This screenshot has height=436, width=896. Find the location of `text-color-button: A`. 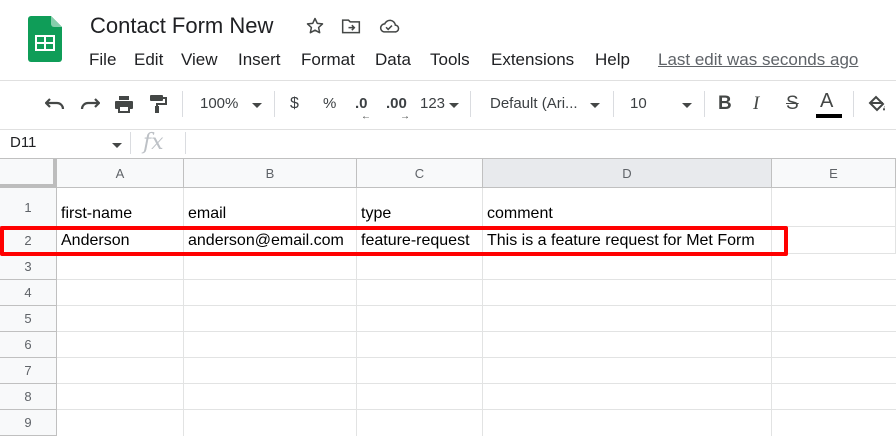

text-color-button: A is located at coordinates (826, 101).